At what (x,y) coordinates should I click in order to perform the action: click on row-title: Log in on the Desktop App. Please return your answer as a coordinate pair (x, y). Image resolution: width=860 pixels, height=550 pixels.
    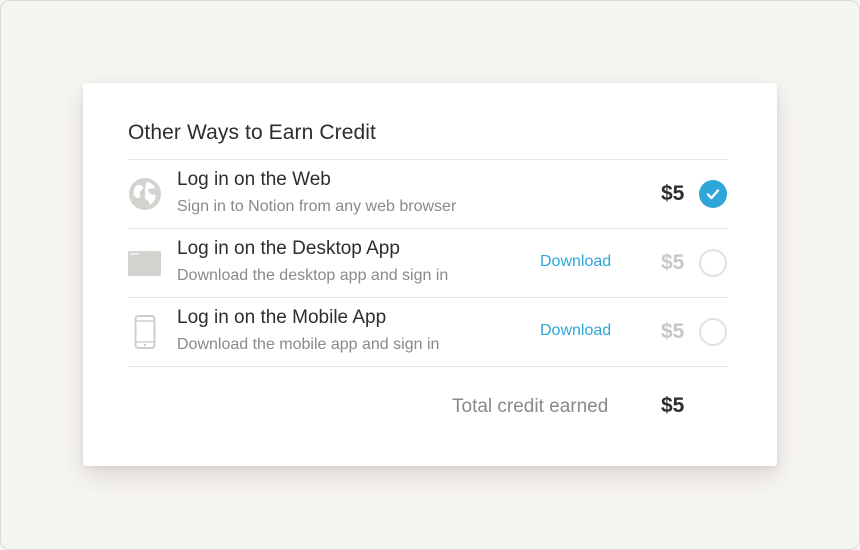
    Looking at the image, I should click on (288, 248).